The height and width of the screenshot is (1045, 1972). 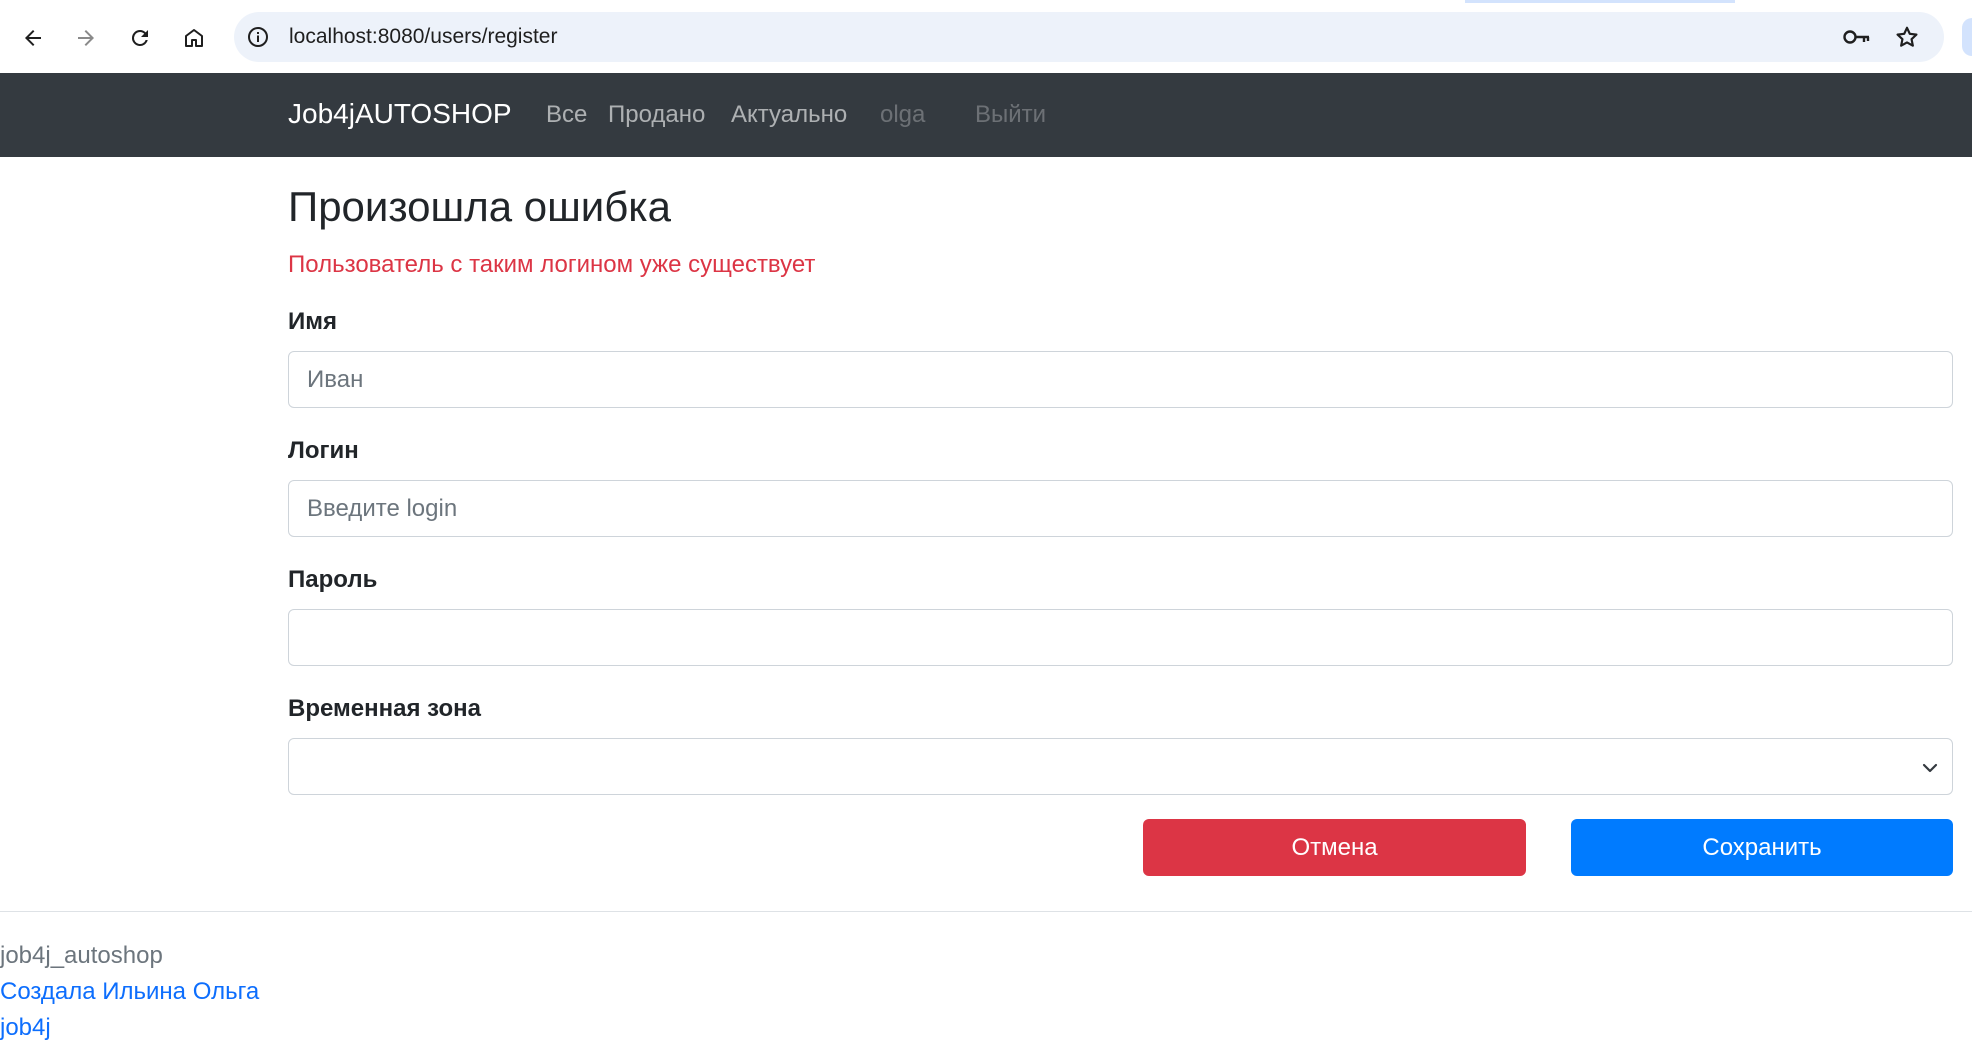 I want to click on footer-org-link: job4j, so click(x=25, y=1028).